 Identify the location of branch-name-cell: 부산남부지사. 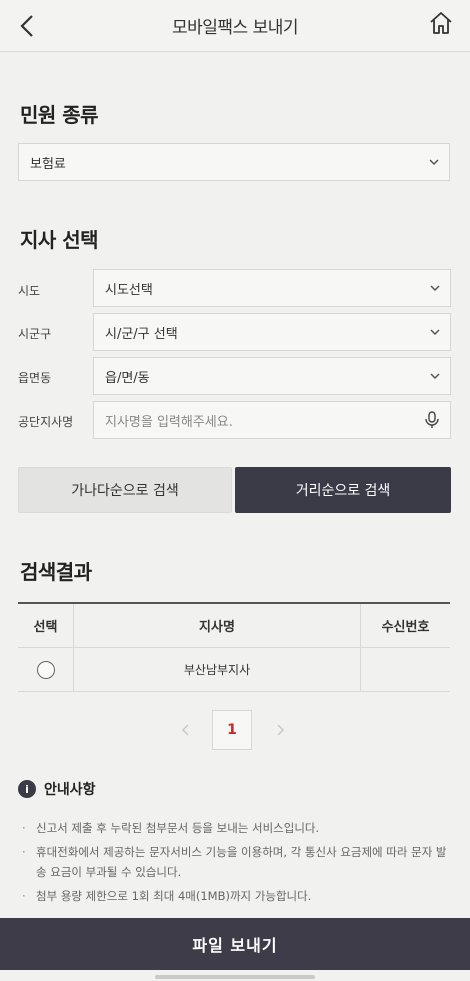
(217, 669).